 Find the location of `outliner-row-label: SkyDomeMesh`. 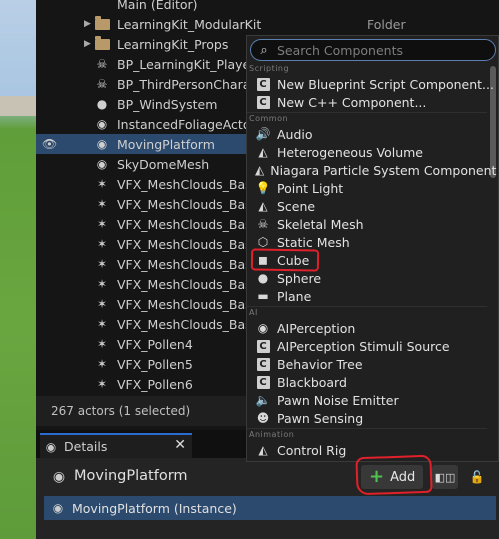

outliner-row-label: SkyDomeMesh is located at coordinates (163, 164).